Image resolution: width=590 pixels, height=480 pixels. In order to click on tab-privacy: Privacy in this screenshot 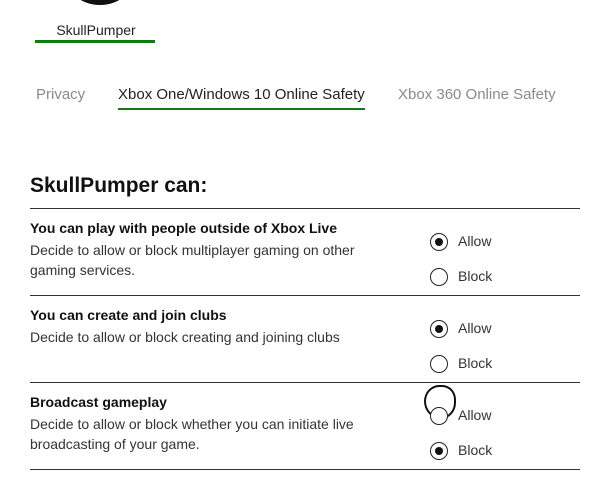, I will do `click(60, 94)`.